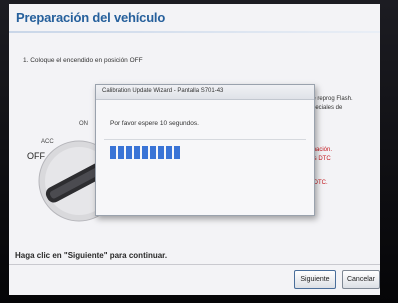 The width and height of the screenshot is (398, 303). I want to click on dialog-separator, so click(205, 139).